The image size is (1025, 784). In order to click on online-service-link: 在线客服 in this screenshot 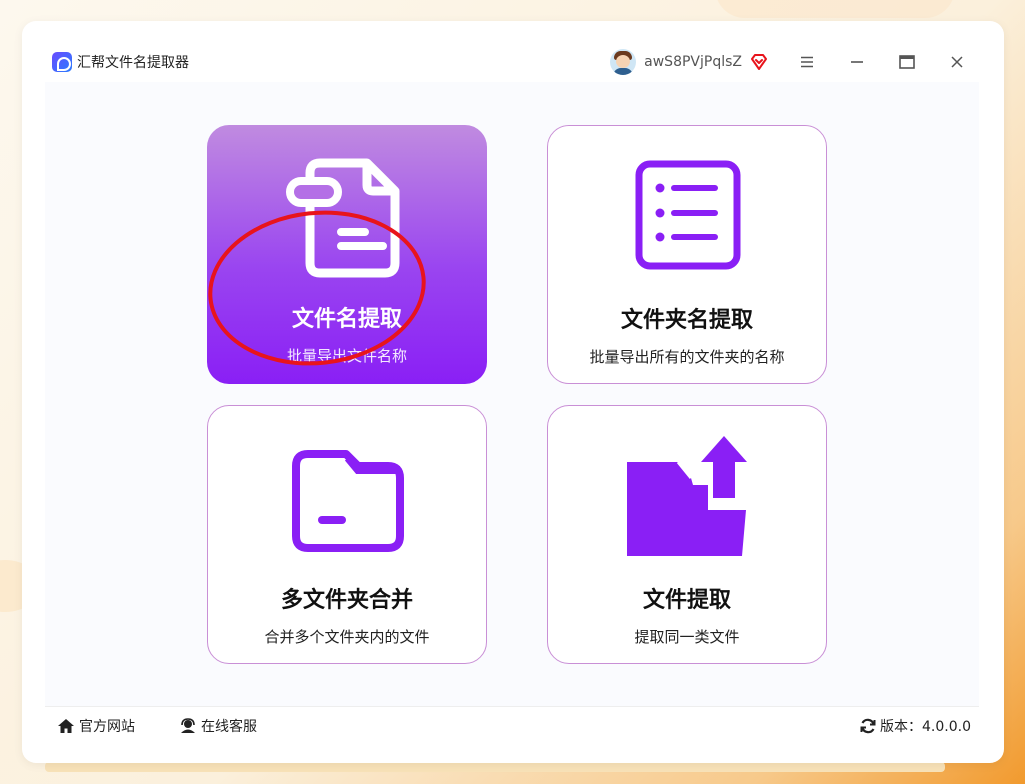, I will do `click(218, 726)`.